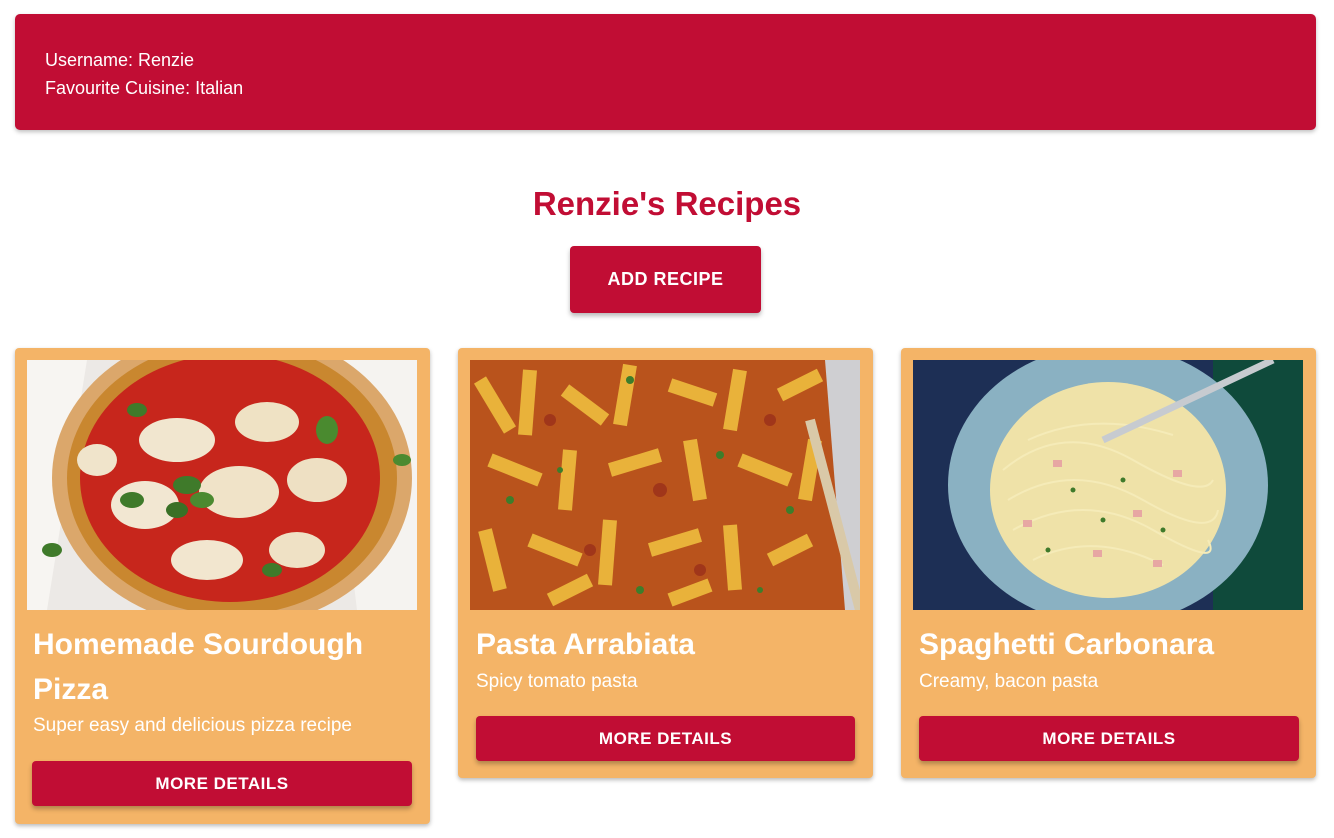 The image size is (1334, 838). I want to click on page-title: Renzie's Recipes, so click(667, 203).